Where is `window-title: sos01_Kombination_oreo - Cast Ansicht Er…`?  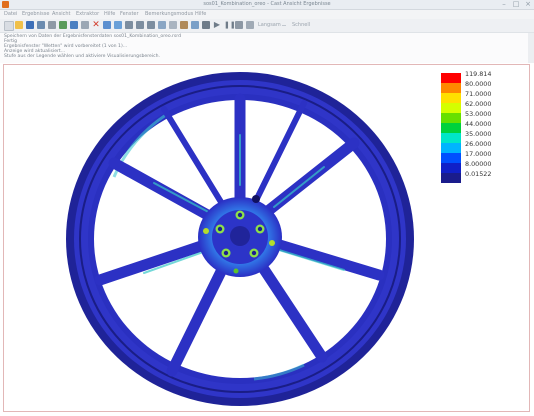
window-title: sos01_Kombination_oreo - Cast Ansicht Er… is located at coordinates (267, 4).